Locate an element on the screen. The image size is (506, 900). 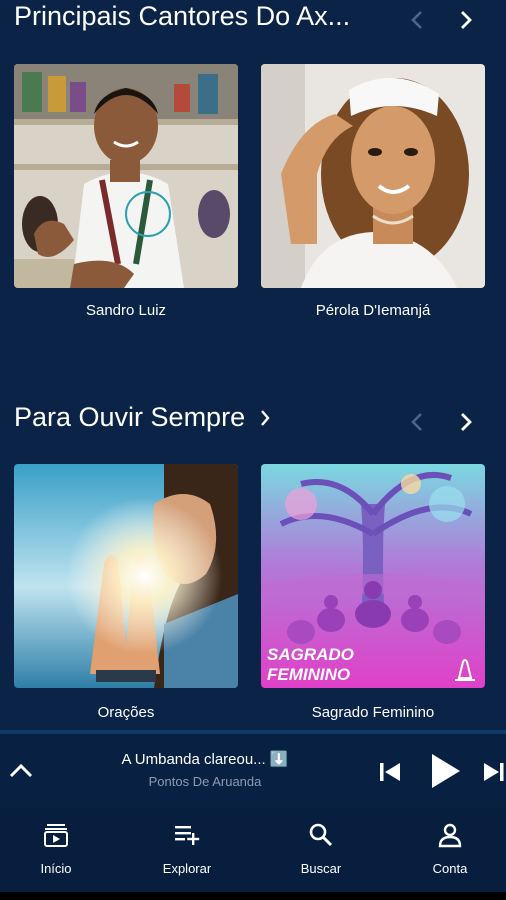
playlist-cover is located at coordinates (126, 576).